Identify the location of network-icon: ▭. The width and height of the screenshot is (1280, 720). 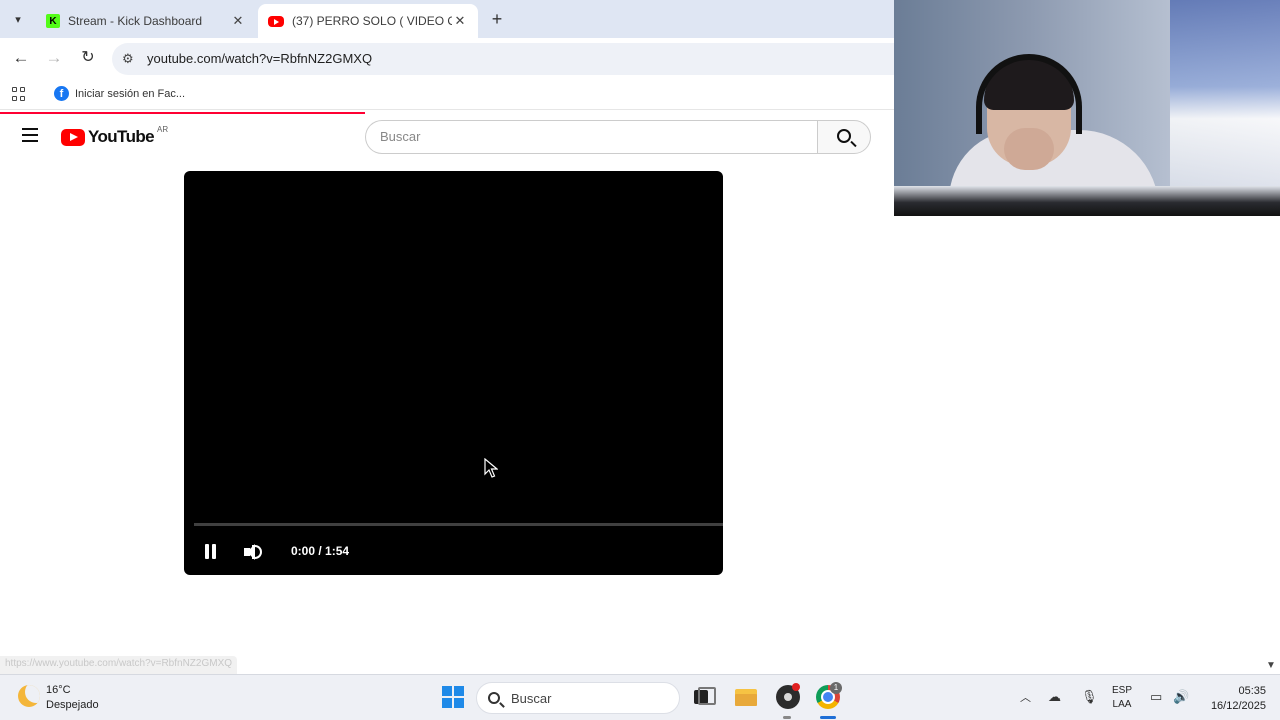
(1156, 697).